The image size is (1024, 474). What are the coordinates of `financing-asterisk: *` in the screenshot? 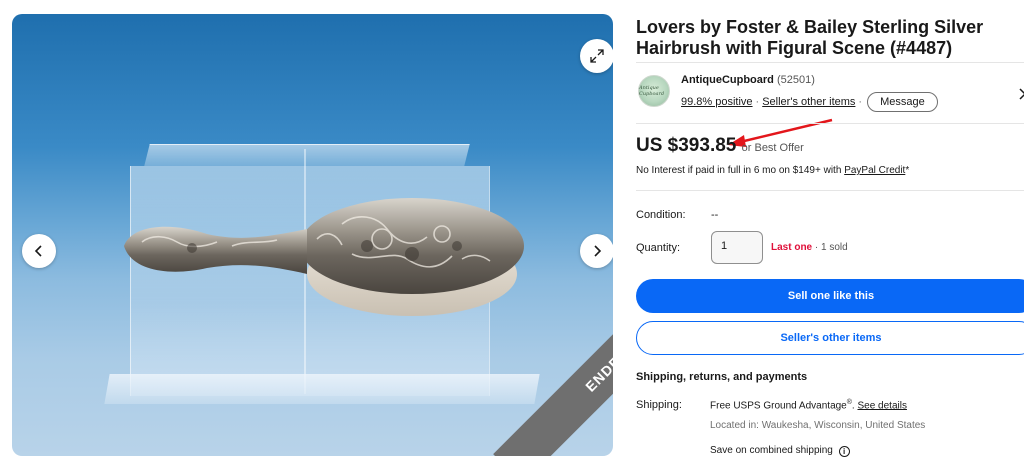 It's located at (907, 170).